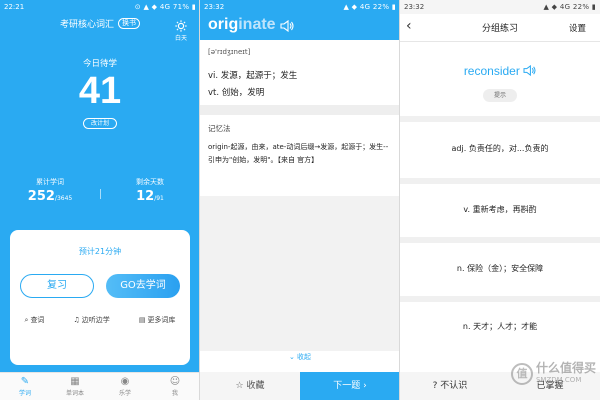  Describe the element at coordinates (500, 28) in the screenshot. I see `practice-header: ‹ 分组练习 设置` at that location.